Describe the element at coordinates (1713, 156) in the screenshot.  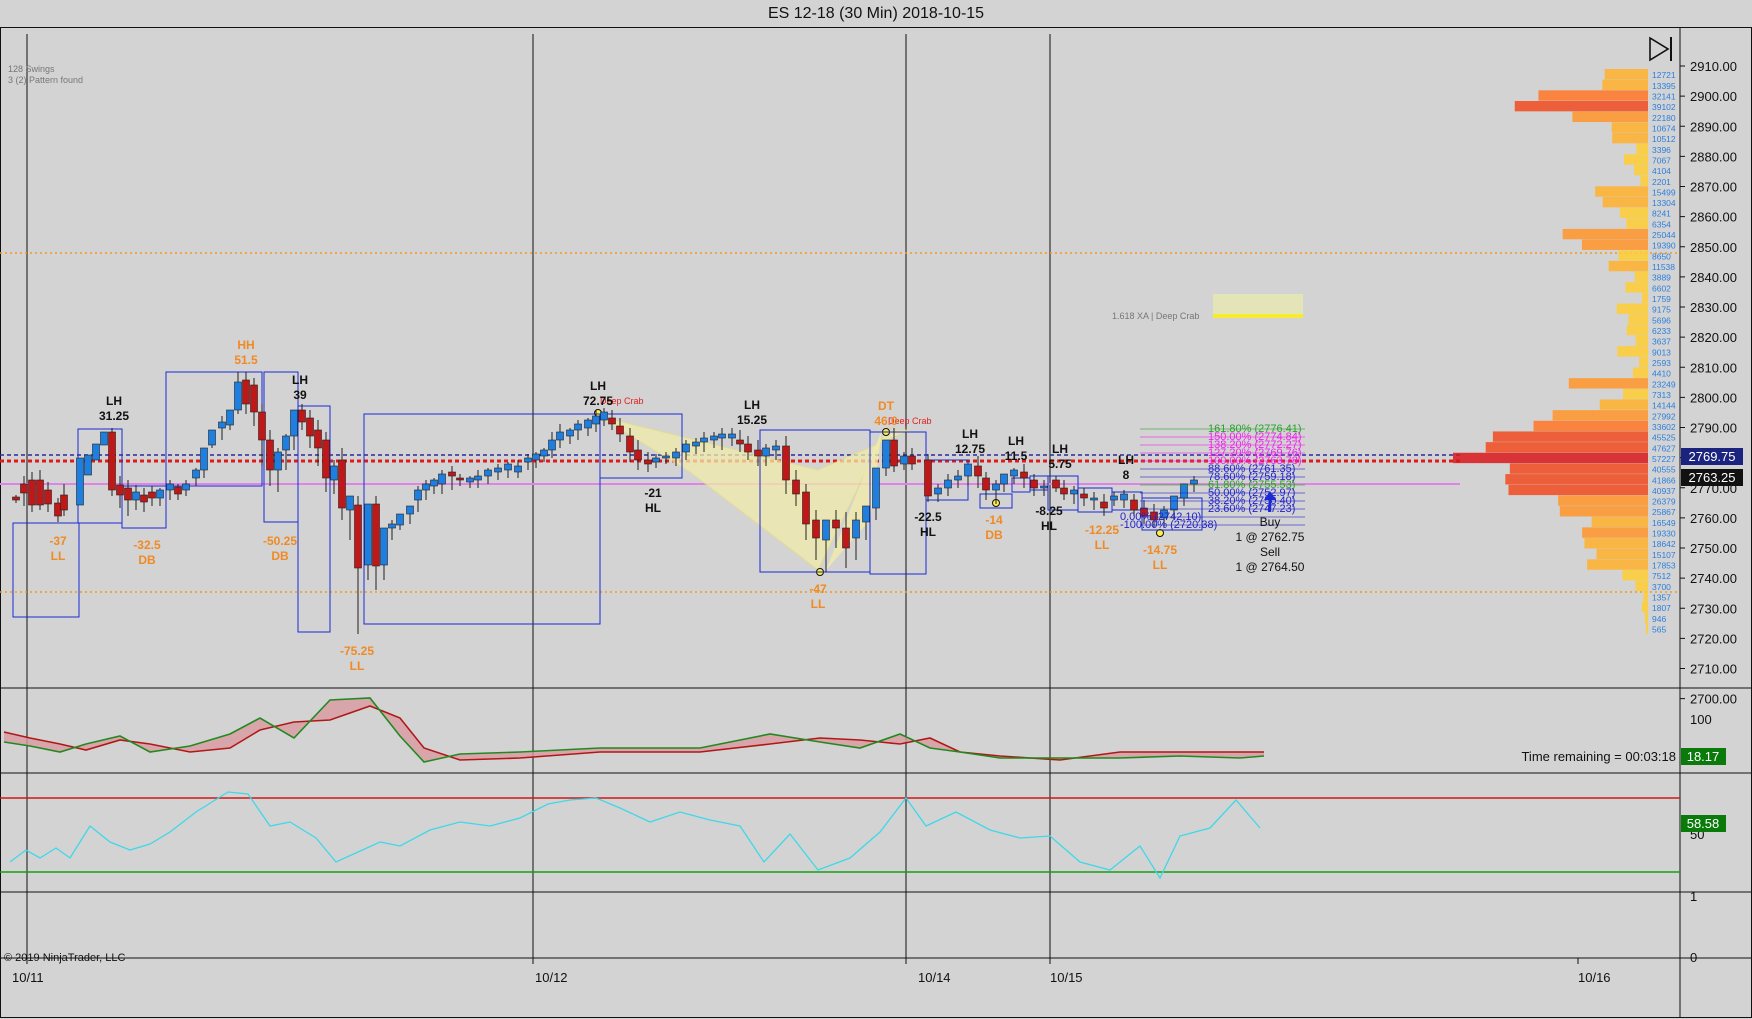
I see `price-tick-label: 2880.00` at that location.